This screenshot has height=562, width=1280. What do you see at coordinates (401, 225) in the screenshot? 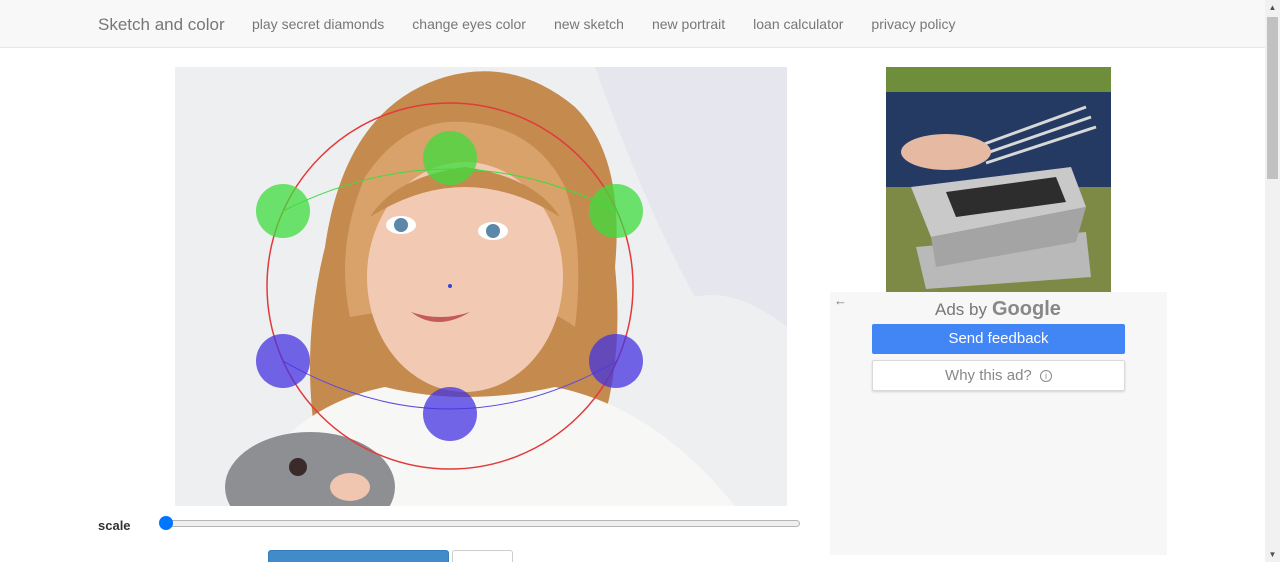
I see `left-iris` at bounding box center [401, 225].